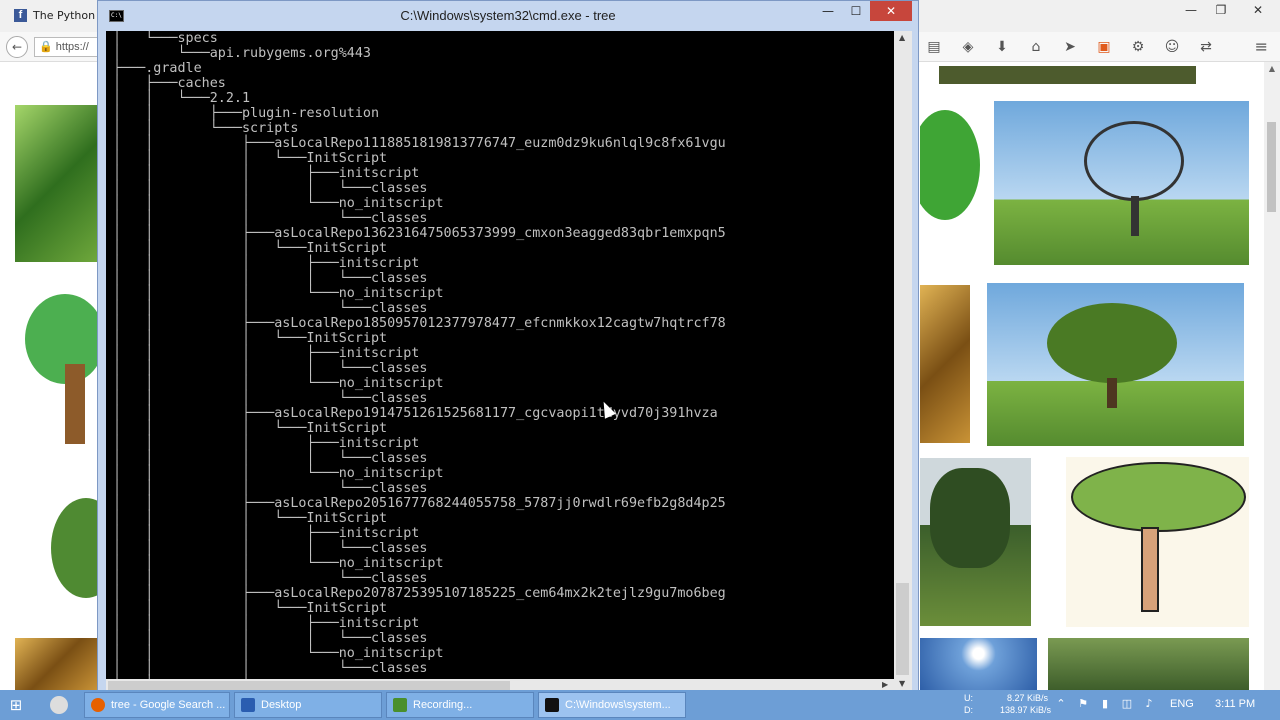  I want to click on scroll-right-arrow-icon: ▶, so click(885, 684).